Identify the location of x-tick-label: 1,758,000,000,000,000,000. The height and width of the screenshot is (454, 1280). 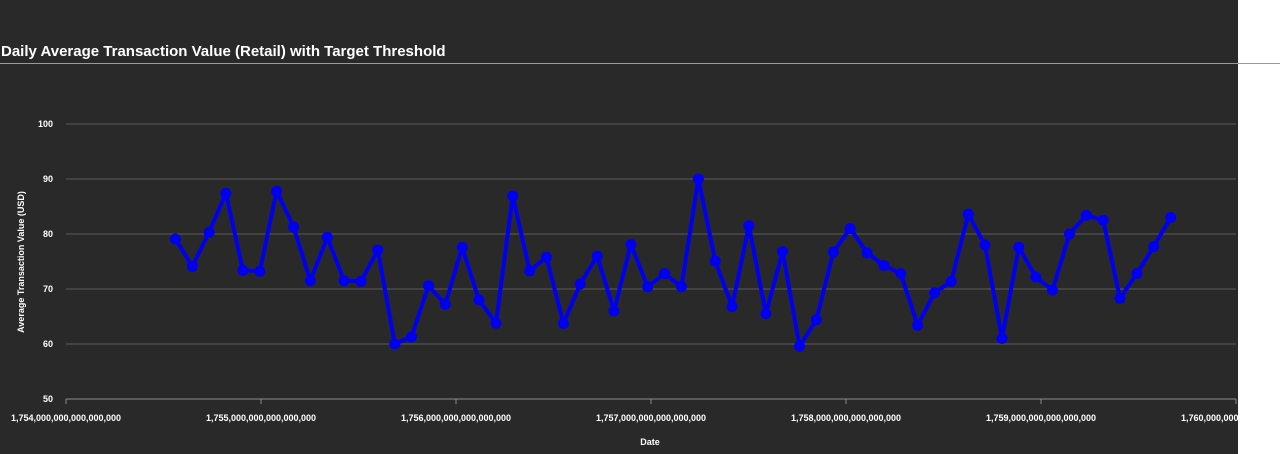
(846, 418).